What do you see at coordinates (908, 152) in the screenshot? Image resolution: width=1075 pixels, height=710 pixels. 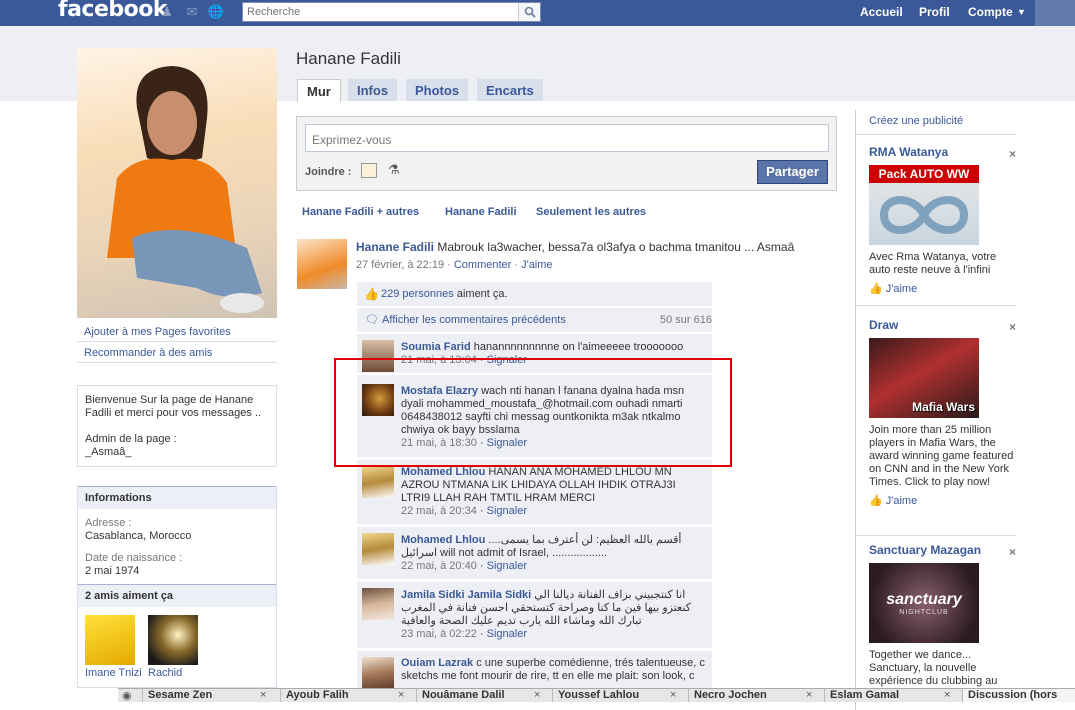 I see `ad-title: RMA Watanya` at bounding box center [908, 152].